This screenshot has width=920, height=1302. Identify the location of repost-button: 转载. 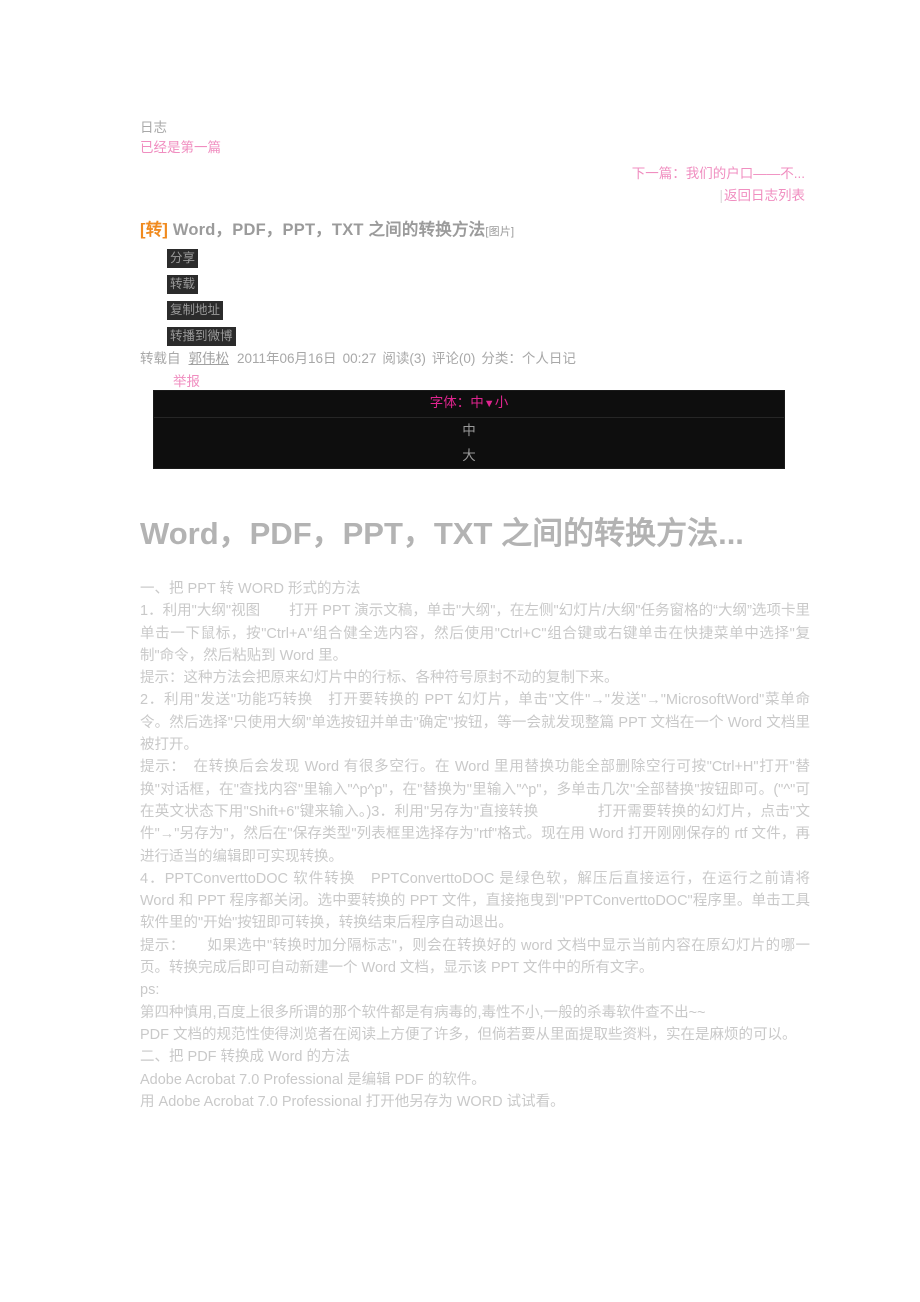
(183, 284).